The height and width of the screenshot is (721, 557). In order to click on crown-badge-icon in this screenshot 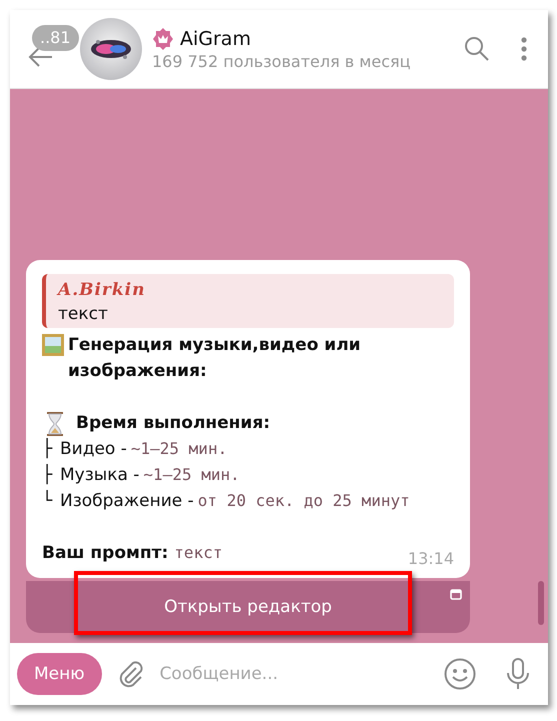, I will do `click(163, 39)`.